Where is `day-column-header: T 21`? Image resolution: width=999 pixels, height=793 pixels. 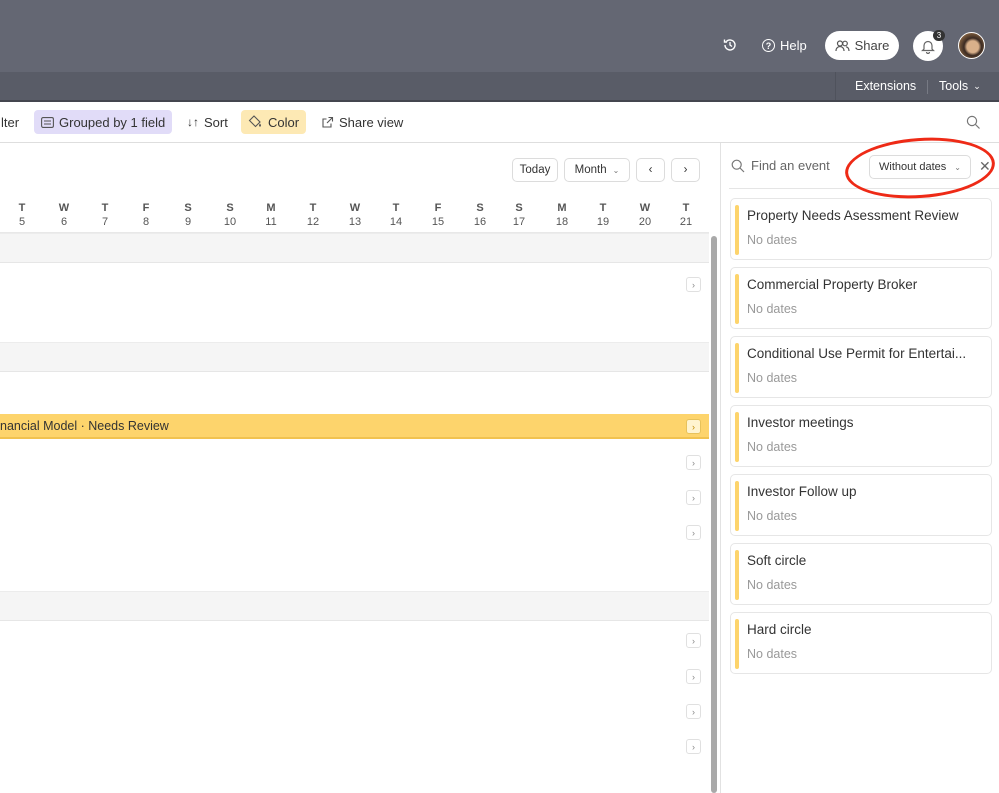 day-column-header: T 21 is located at coordinates (686, 215).